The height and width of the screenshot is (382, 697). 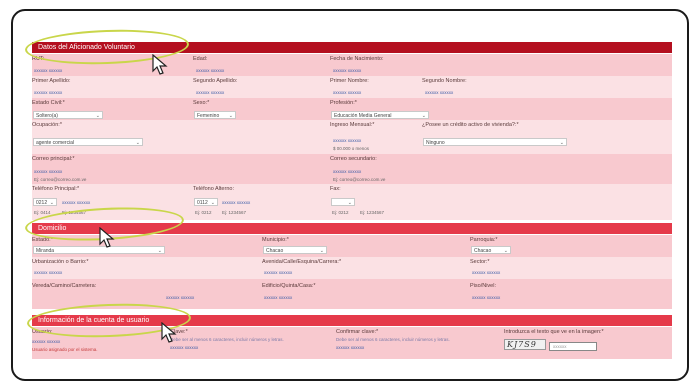 What do you see at coordinates (200, 59) in the screenshot?
I see `edad-label: Edad:` at bounding box center [200, 59].